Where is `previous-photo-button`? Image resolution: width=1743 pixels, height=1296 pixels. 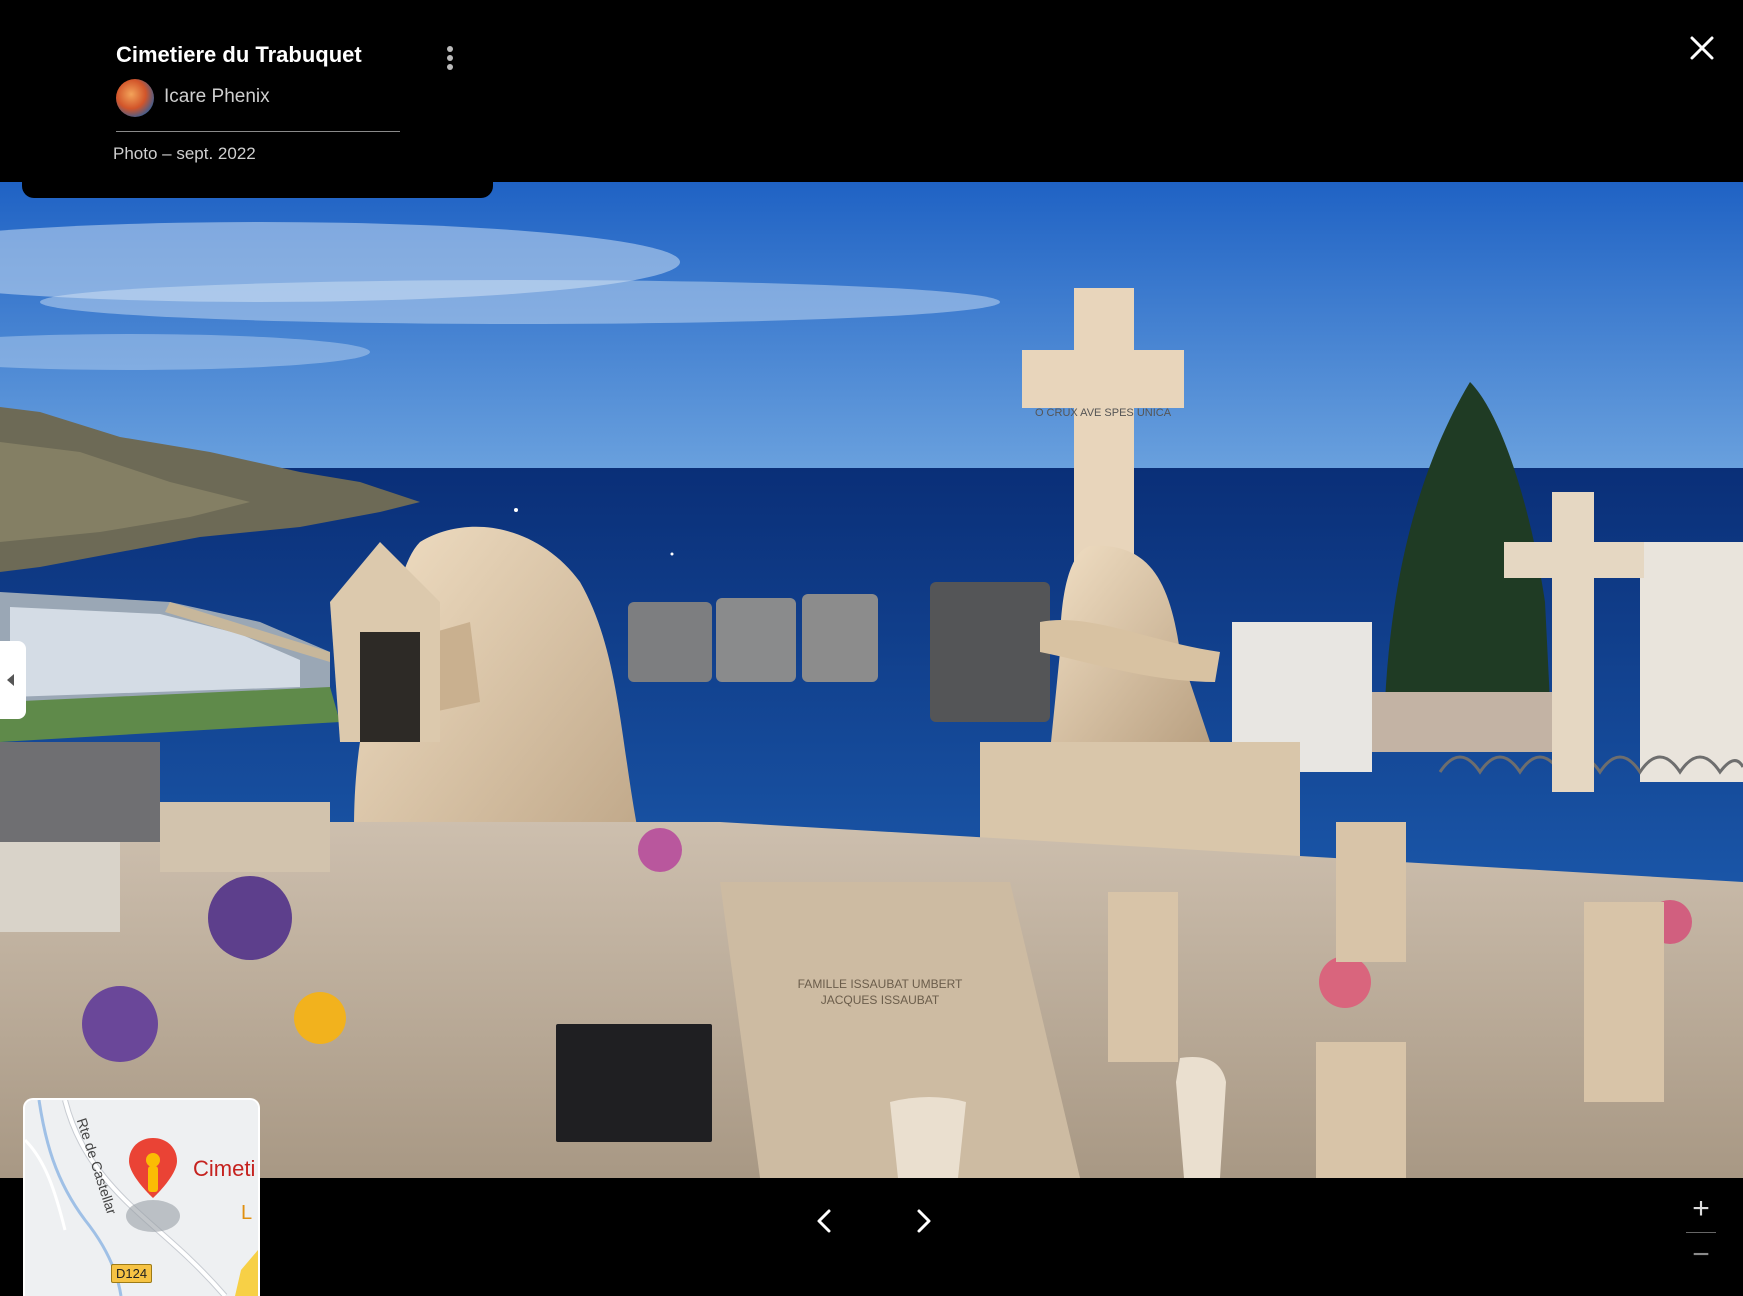 previous-photo-button is located at coordinates (824, 1221).